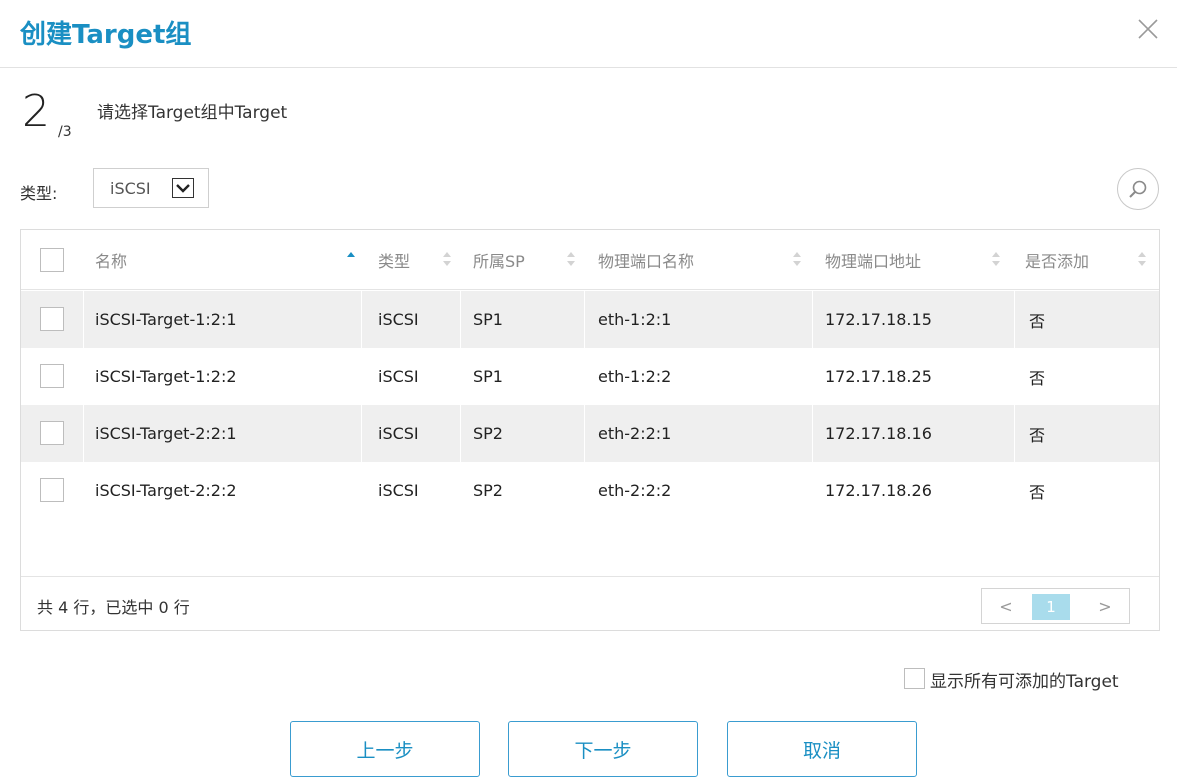  What do you see at coordinates (111, 259) in the screenshot?
I see `column-header-name: 名称` at bounding box center [111, 259].